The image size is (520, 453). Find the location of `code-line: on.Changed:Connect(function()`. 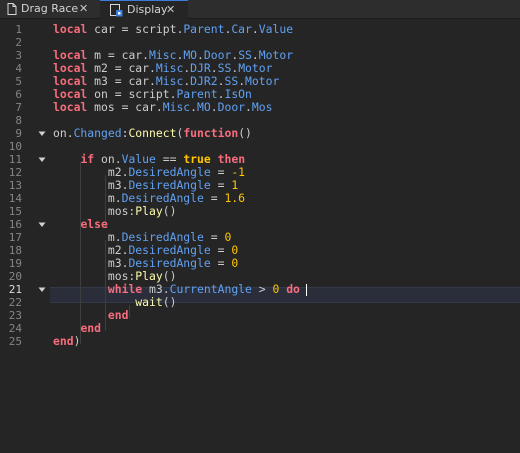

code-line: on.Changed:Connect(function() is located at coordinates (152, 133).